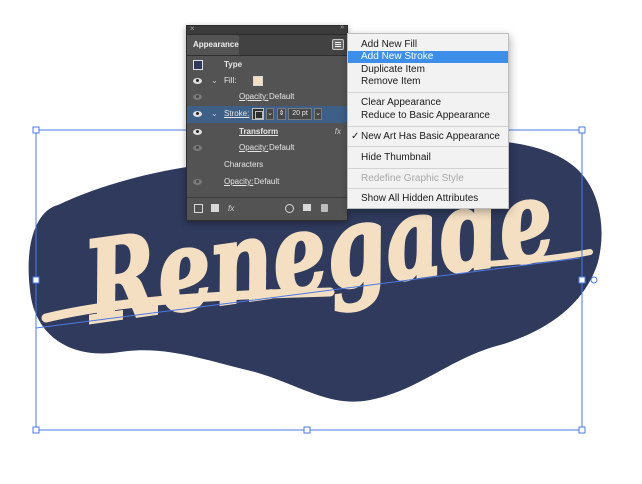 Image resolution: width=642 pixels, height=484 pixels. Describe the element at coordinates (213, 45) in the screenshot. I see `tab-appearance: Appearance` at that location.